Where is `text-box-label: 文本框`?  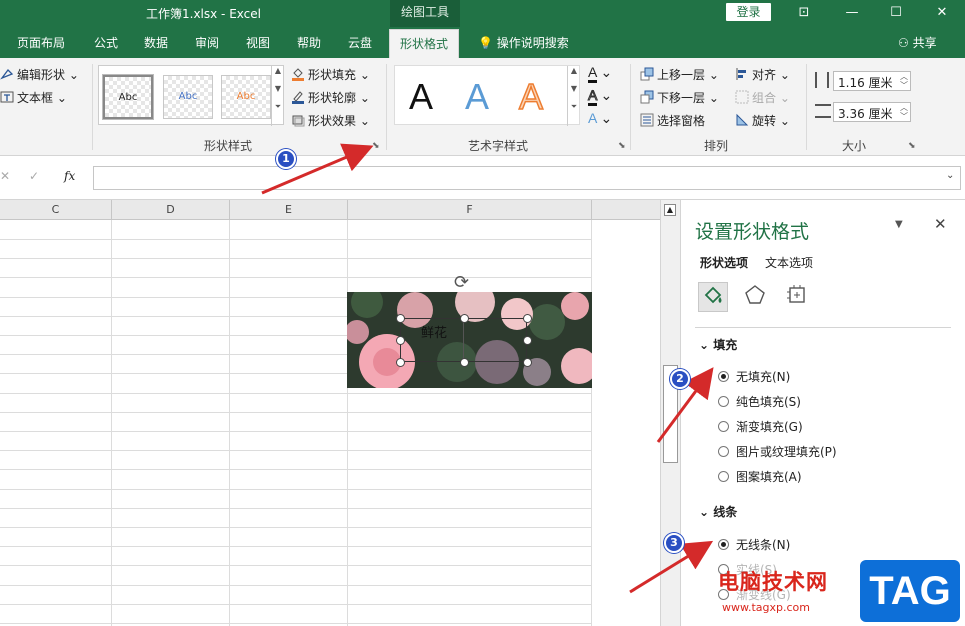
text-box-label: 文本框 is located at coordinates (35, 98).